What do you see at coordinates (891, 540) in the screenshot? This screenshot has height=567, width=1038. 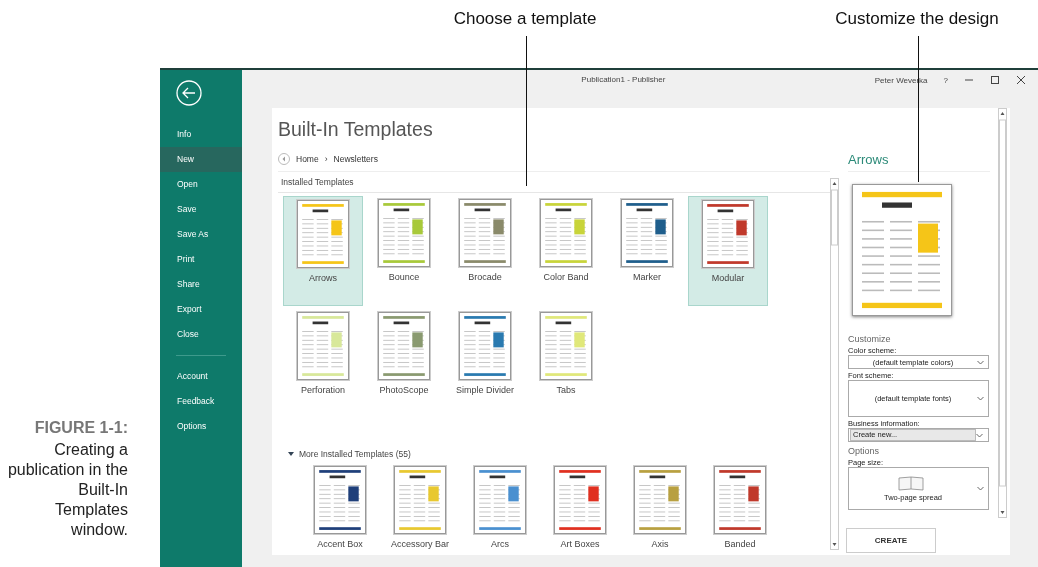 I see `create-button: CREATE` at bounding box center [891, 540].